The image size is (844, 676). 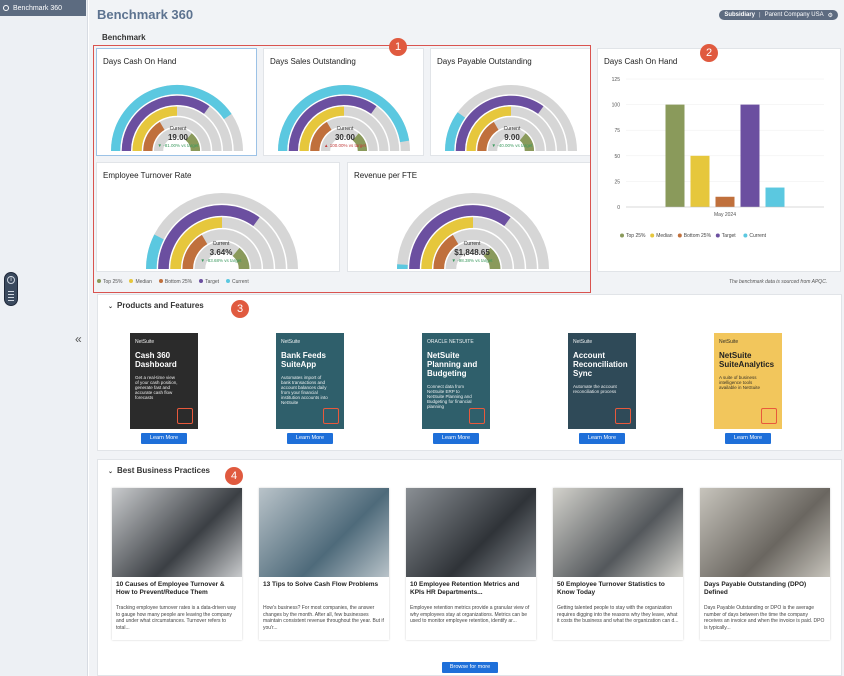 I want to click on info-icon: i, so click(x=11, y=280).